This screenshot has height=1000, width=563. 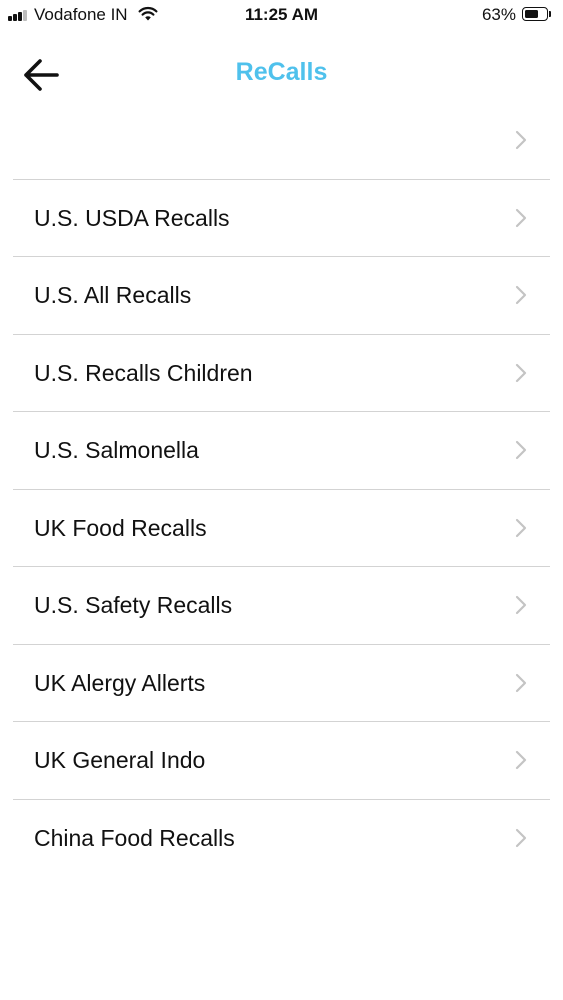 I want to click on list-item: UK Alergy Allerts, so click(x=281, y=683).